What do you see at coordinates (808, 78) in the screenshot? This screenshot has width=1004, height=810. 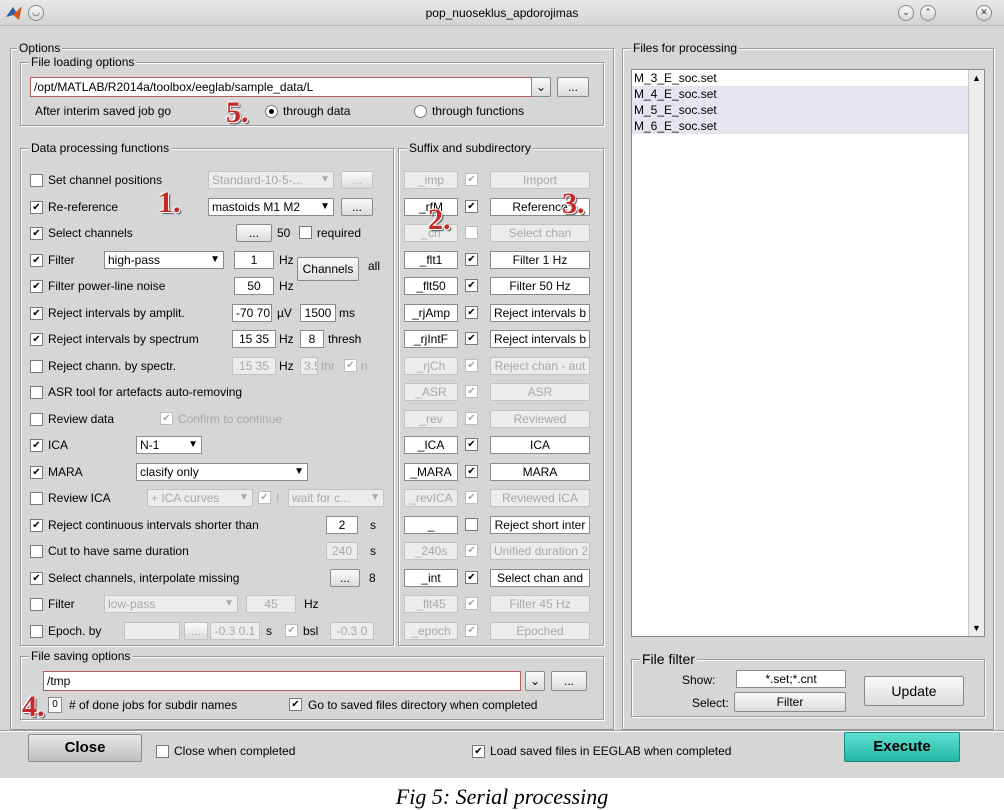 I see `file-list-item: M_3_E_soc.set` at bounding box center [808, 78].